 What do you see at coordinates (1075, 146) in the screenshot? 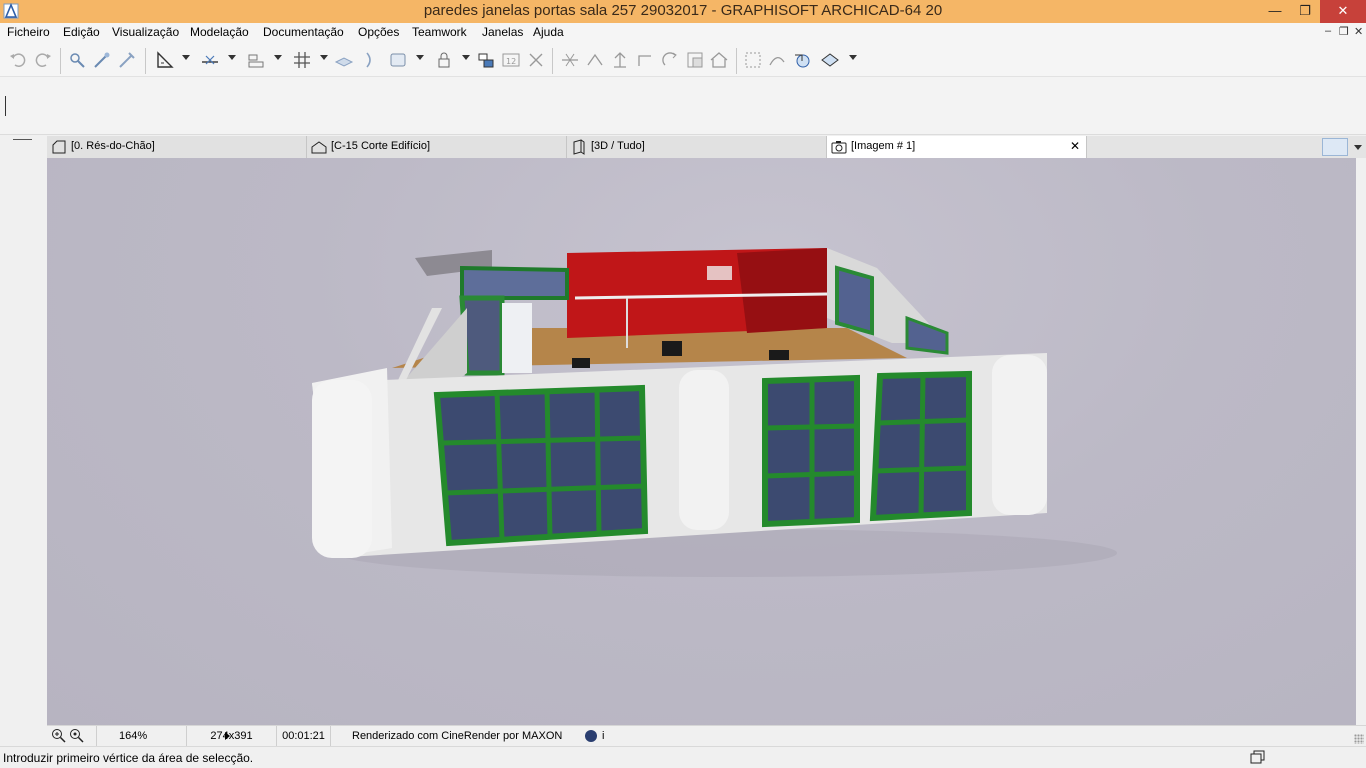
I see `tab-close-icon: ✕` at bounding box center [1075, 146].